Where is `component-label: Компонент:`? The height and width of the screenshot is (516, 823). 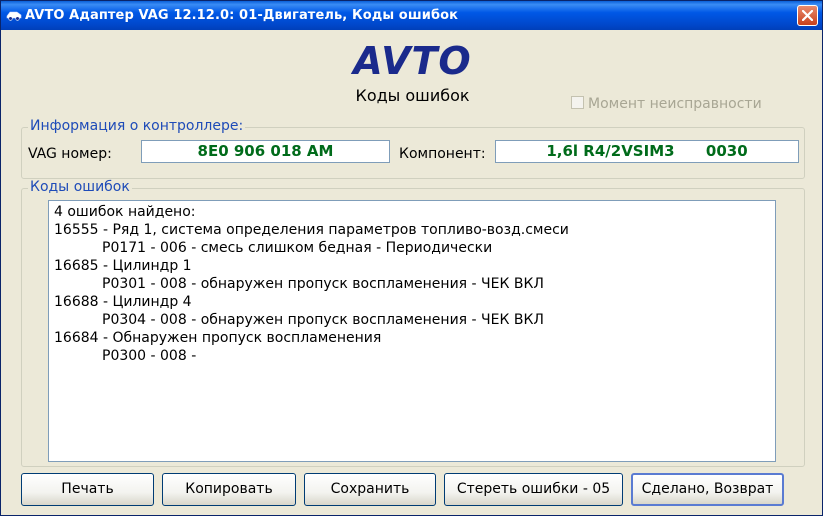 component-label: Компонент: is located at coordinates (442, 154).